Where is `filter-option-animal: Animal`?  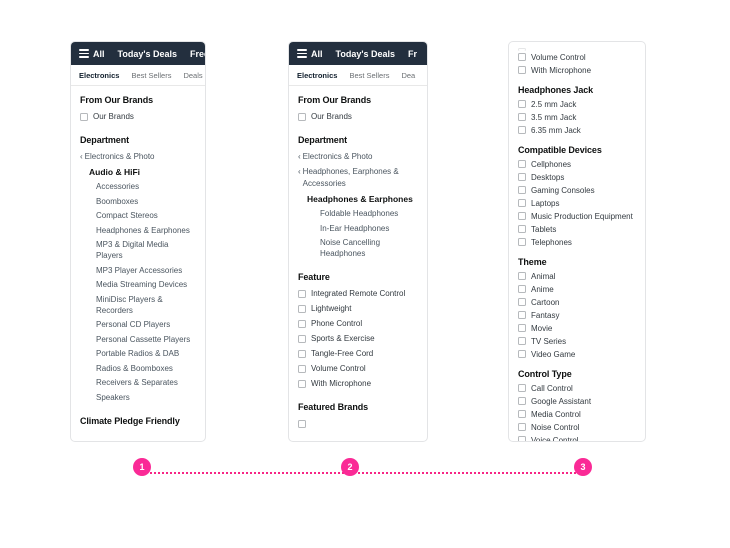
filter-option-animal: Animal is located at coordinates (577, 276).